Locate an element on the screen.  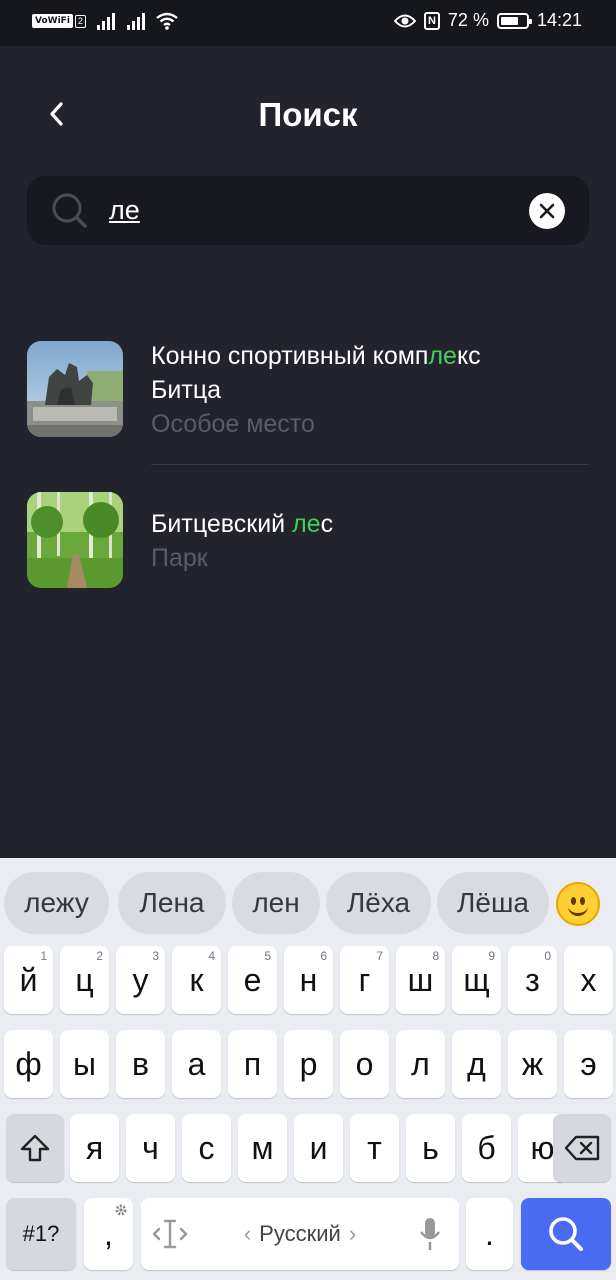
key-label: э is located at coordinates (588, 1063).